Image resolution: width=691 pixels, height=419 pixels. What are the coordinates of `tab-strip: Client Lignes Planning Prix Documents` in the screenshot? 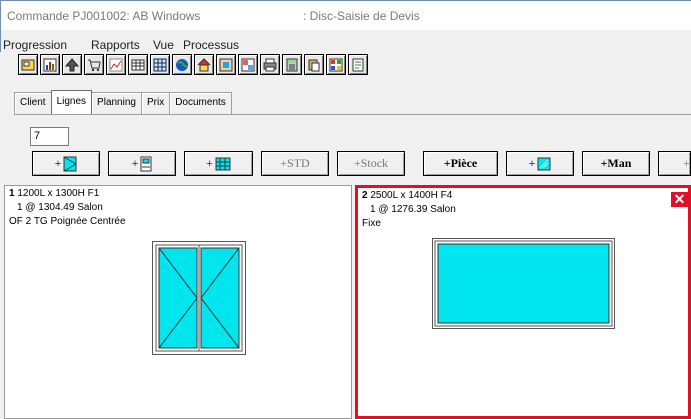 It's located at (123, 102).